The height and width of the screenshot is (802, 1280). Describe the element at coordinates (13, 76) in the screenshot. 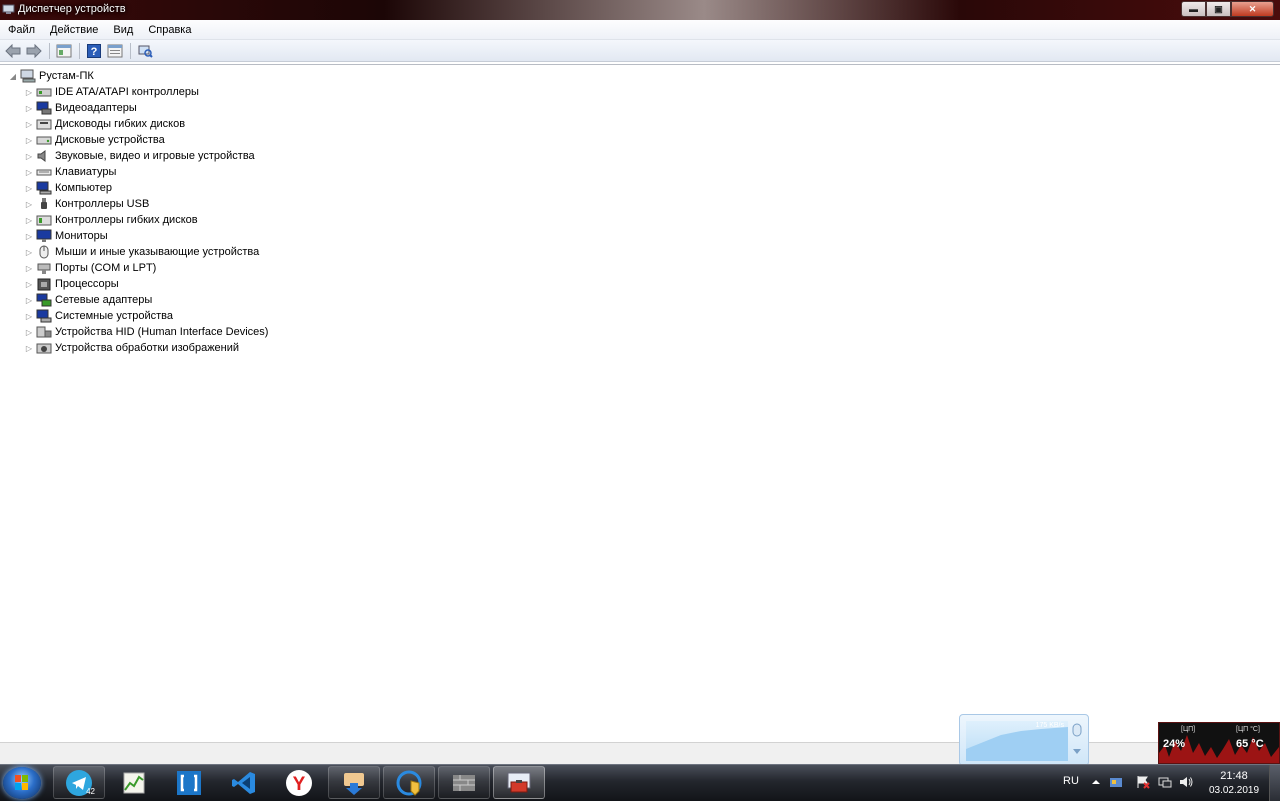

I see `collapse-arrow-icon: ◢` at that location.